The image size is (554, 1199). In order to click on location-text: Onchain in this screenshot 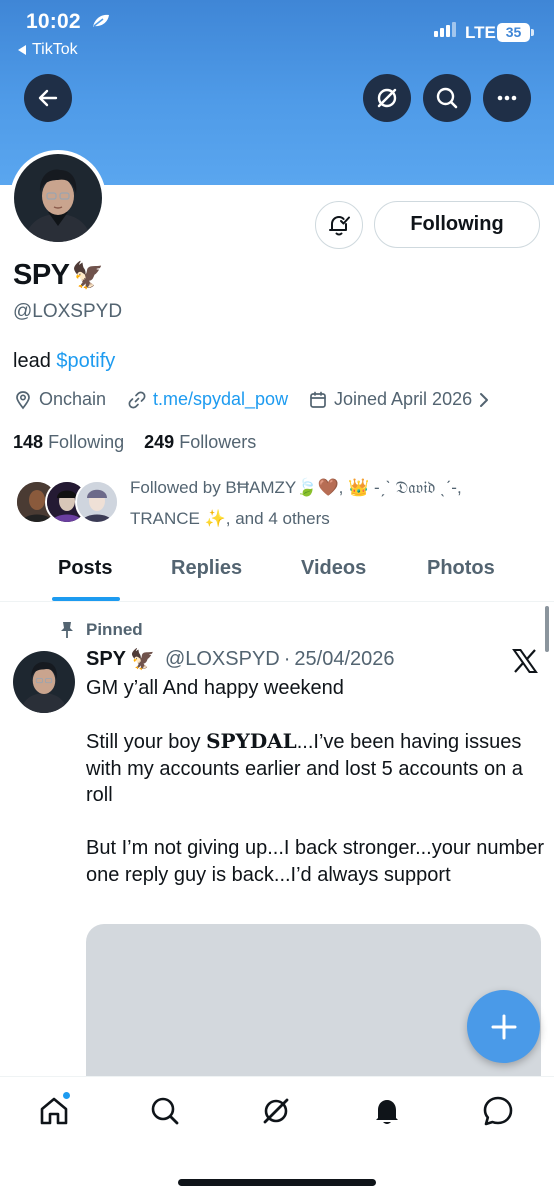, I will do `click(73, 399)`.